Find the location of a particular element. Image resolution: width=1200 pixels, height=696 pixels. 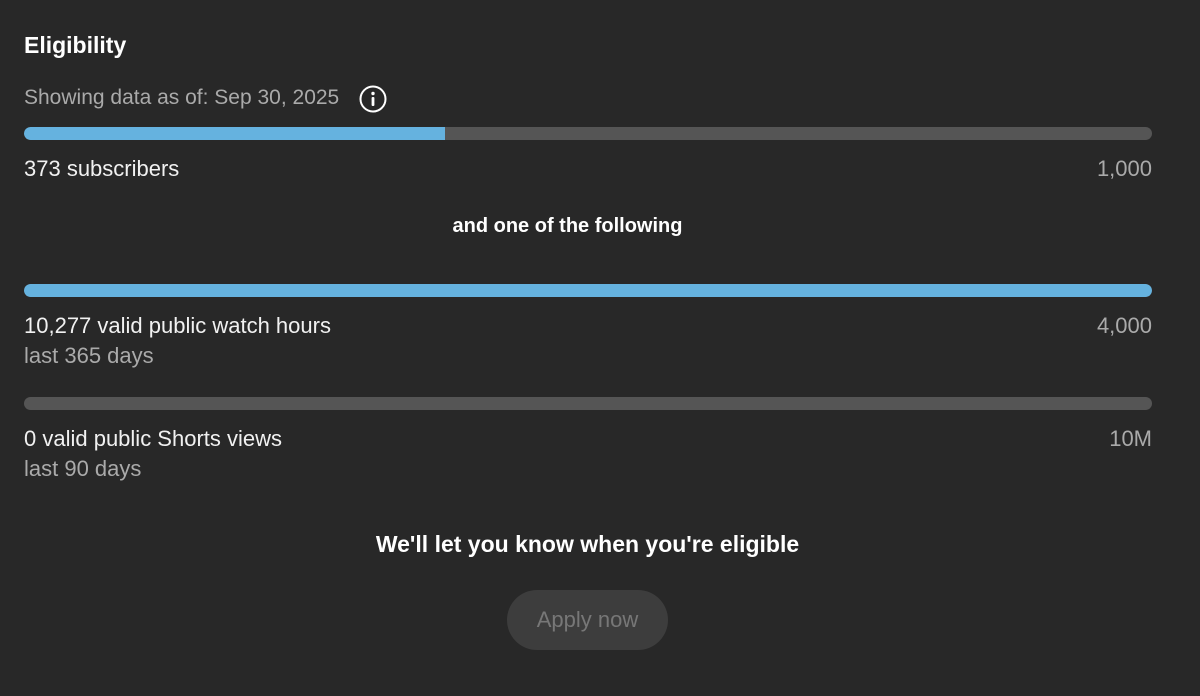

info-icon is located at coordinates (373, 99).